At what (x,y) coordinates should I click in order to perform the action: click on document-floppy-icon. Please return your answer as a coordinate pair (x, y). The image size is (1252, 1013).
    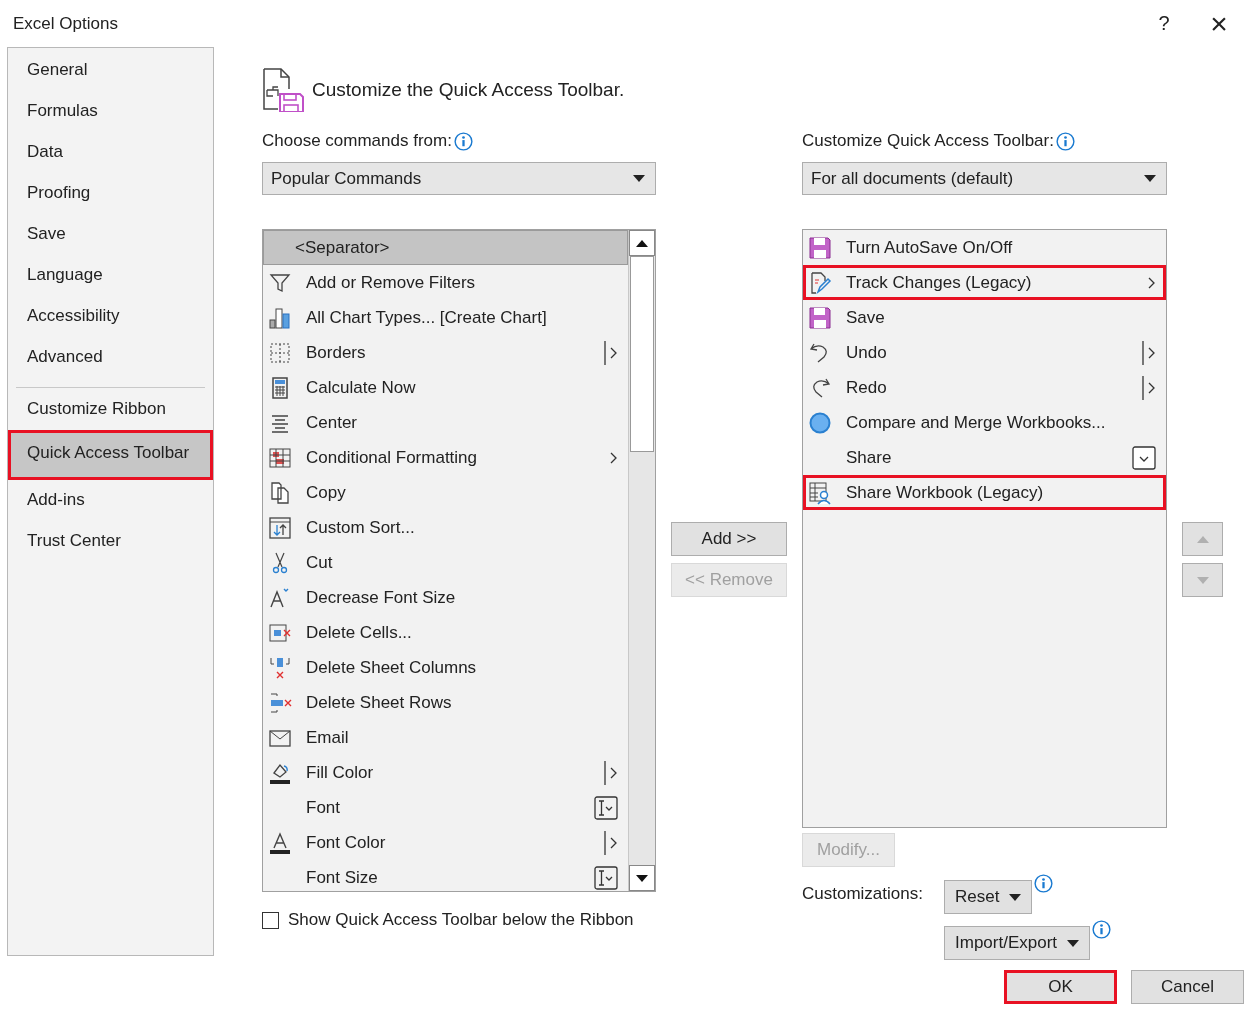
    Looking at the image, I should click on (284, 90).